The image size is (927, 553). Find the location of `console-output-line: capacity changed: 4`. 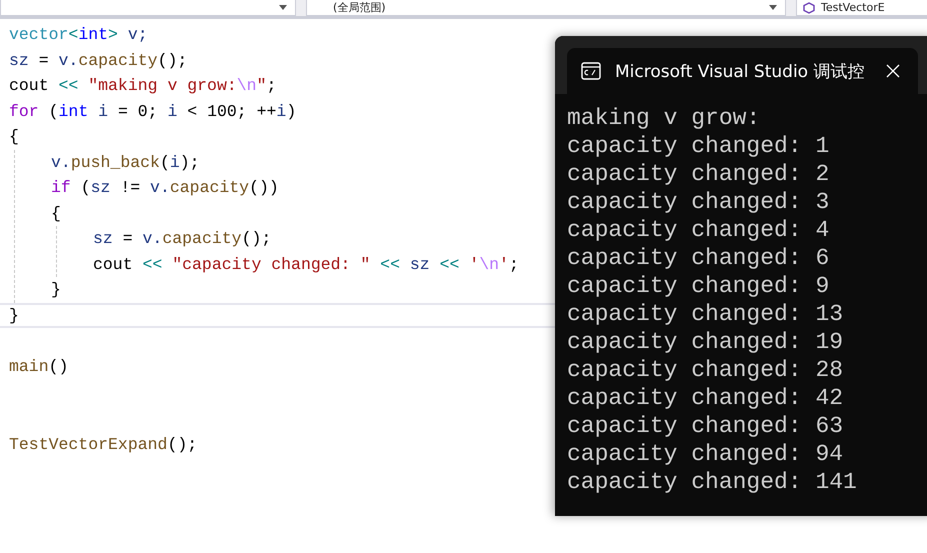

console-output-line: capacity changed: 4 is located at coordinates (698, 230).